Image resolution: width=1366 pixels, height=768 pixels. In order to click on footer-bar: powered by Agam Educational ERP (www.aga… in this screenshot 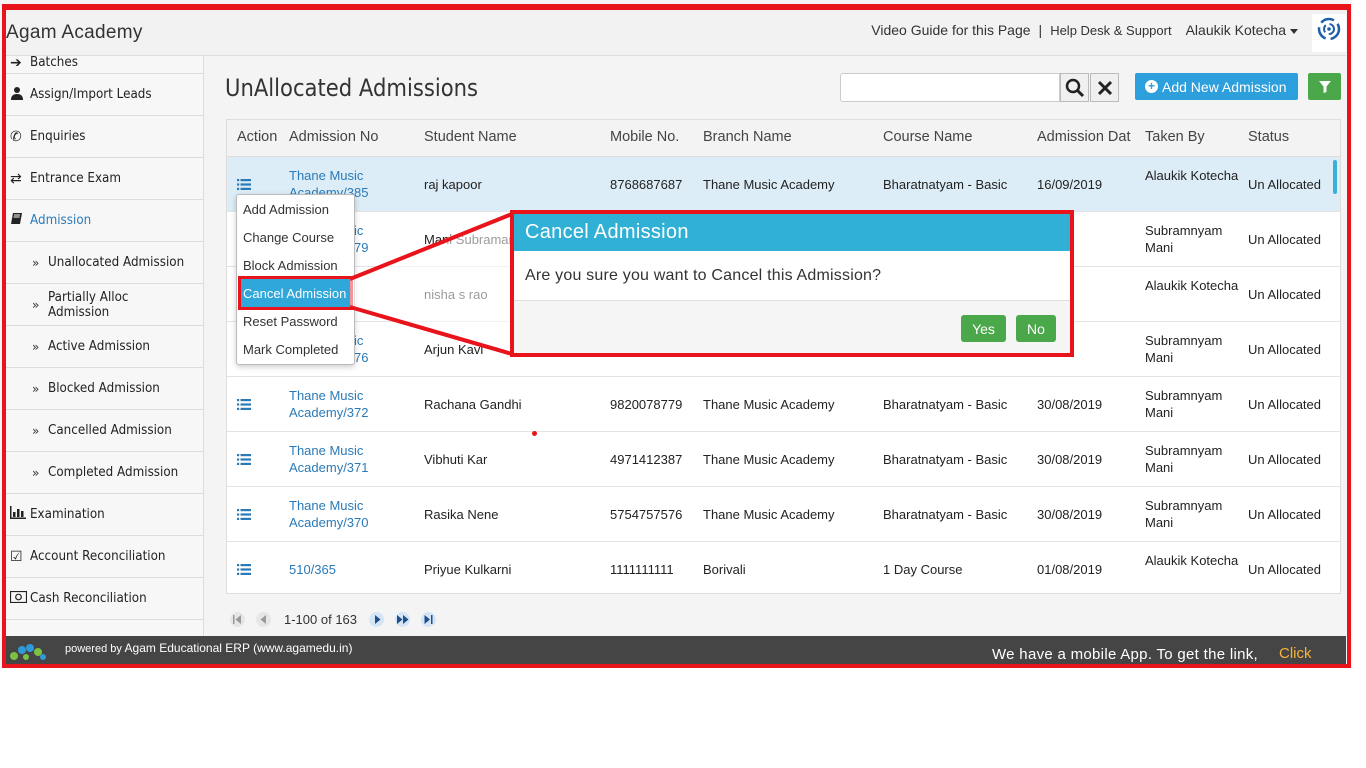, I will do `click(676, 652)`.